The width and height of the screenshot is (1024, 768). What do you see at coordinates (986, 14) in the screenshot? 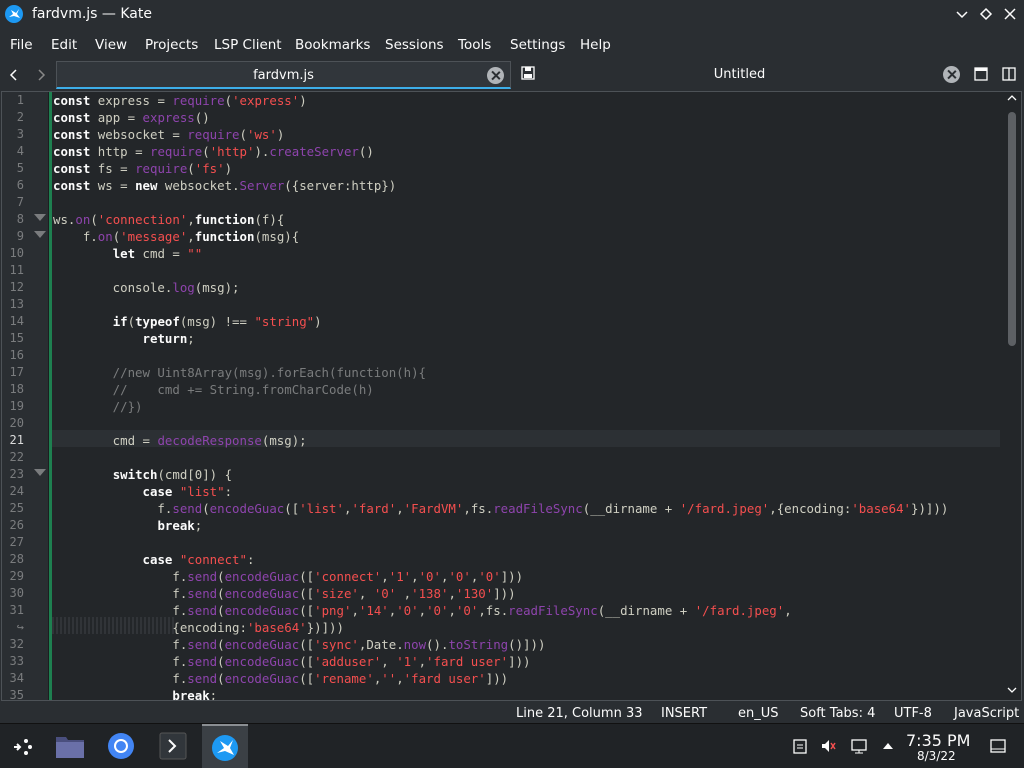
I see `maximize-diamond-icon` at bounding box center [986, 14].